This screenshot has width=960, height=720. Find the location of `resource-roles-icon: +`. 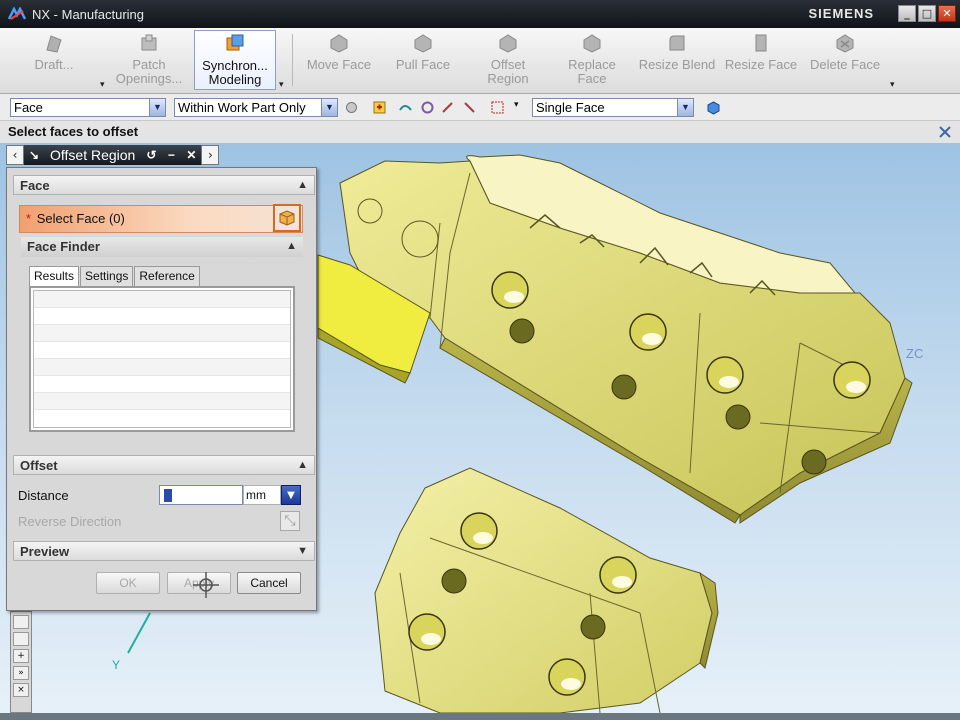

resource-roles-icon: + is located at coordinates (21, 656).